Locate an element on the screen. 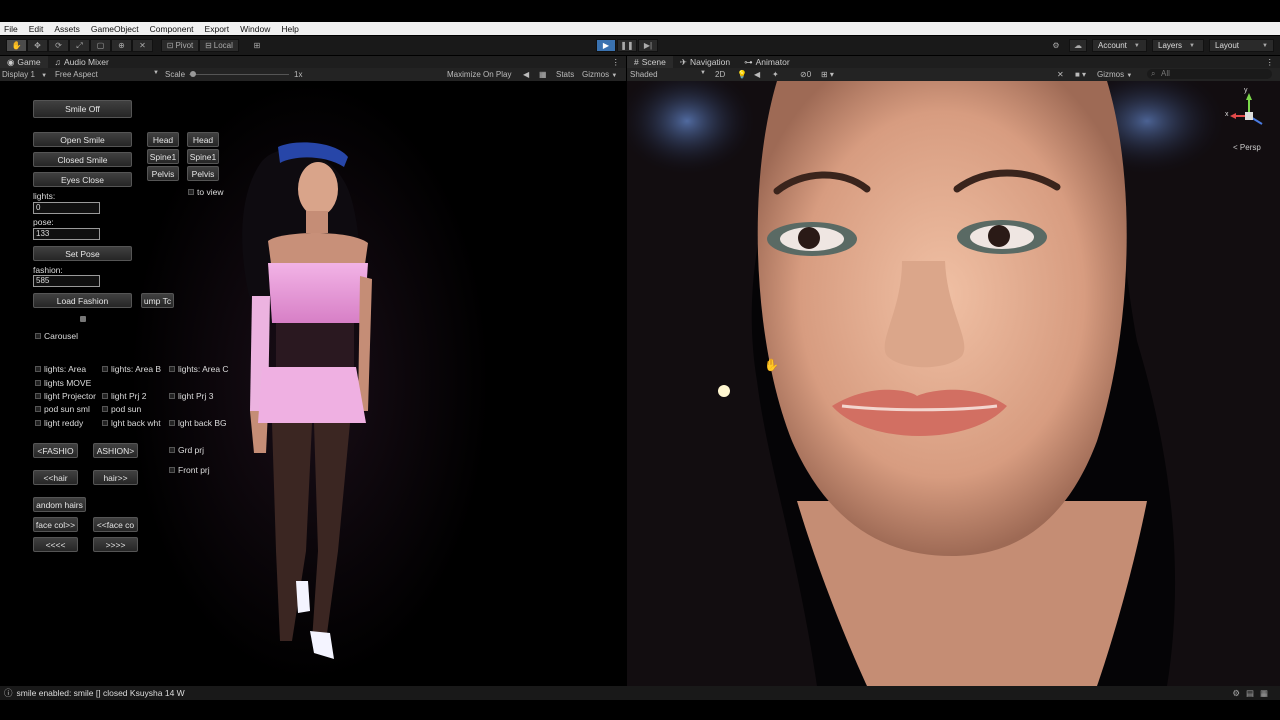 The width and height of the screenshot is (1280, 720). lighting-icon: 💡 is located at coordinates (742, 74).